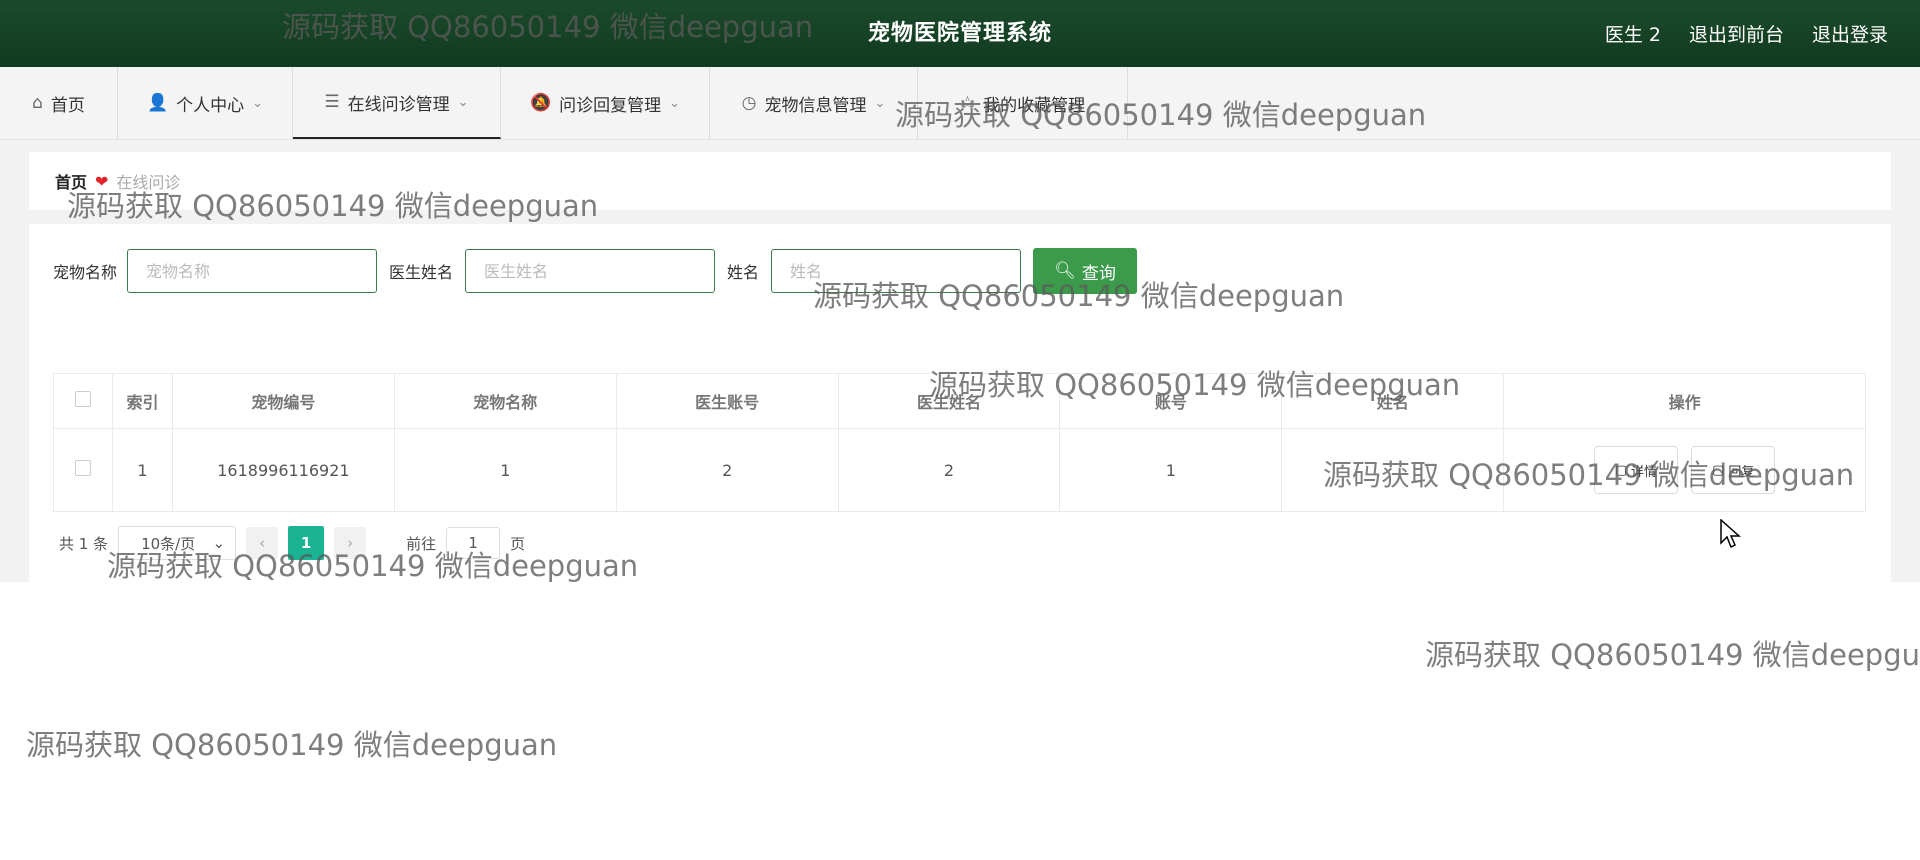  What do you see at coordinates (815, 105) in the screenshot?
I see `nav-item-label: 宠物信息管理` at bounding box center [815, 105].